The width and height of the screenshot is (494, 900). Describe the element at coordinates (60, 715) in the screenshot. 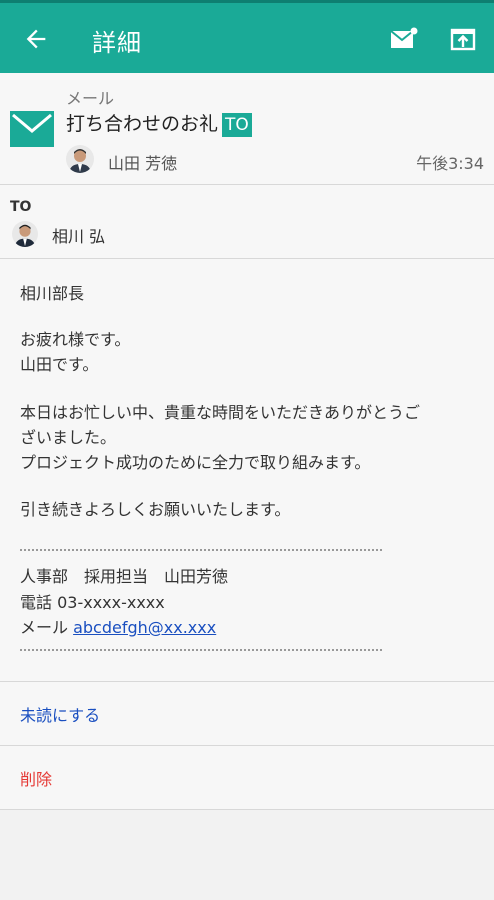

I see `mark-unread-label: 未読にする` at that location.